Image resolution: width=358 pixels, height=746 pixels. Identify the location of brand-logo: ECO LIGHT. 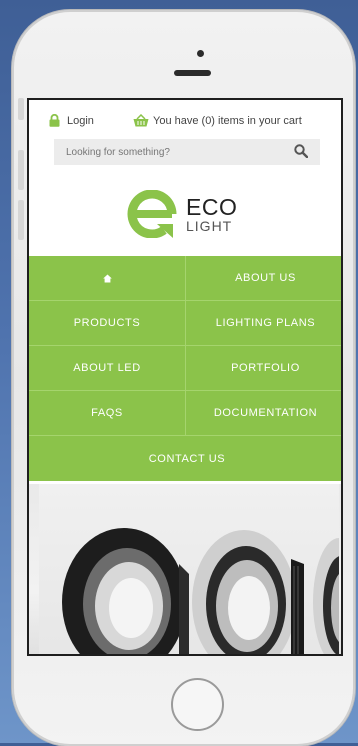
(182, 214).